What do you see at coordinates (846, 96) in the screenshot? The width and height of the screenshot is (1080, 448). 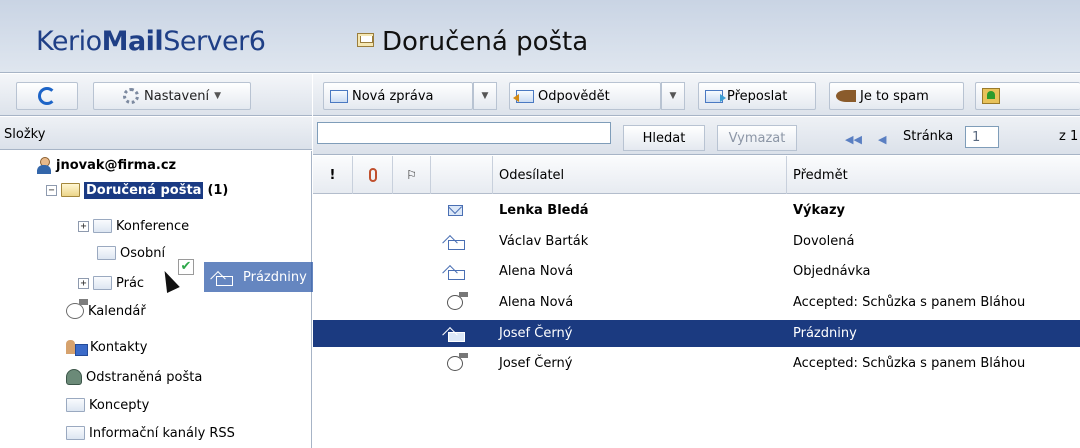 I see `thumb-down-icon` at bounding box center [846, 96].